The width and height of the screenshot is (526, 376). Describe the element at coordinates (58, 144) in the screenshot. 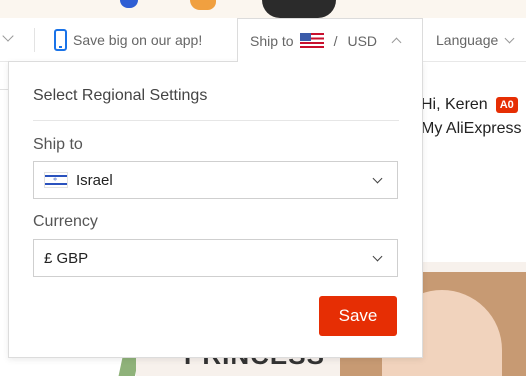

I see `ship-to-field-label: Ship to` at that location.